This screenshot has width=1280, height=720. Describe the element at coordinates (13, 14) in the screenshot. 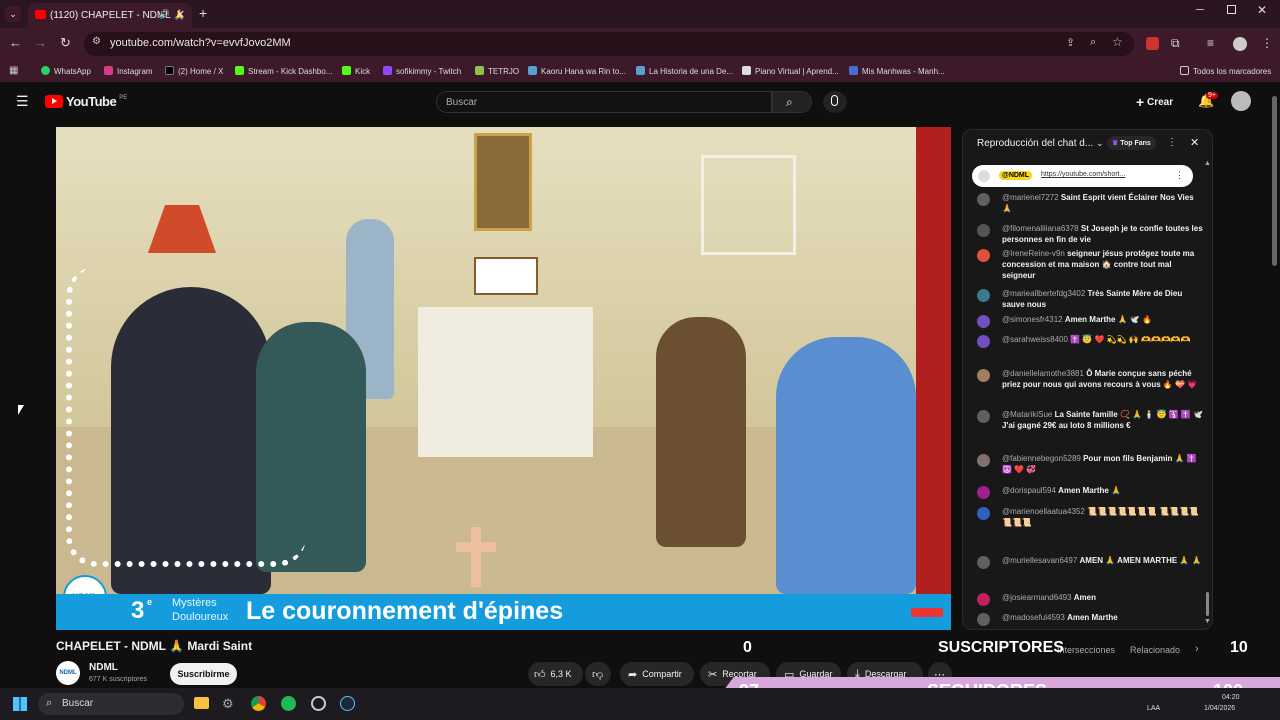

I see `tab-search-button: ⌄` at that location.